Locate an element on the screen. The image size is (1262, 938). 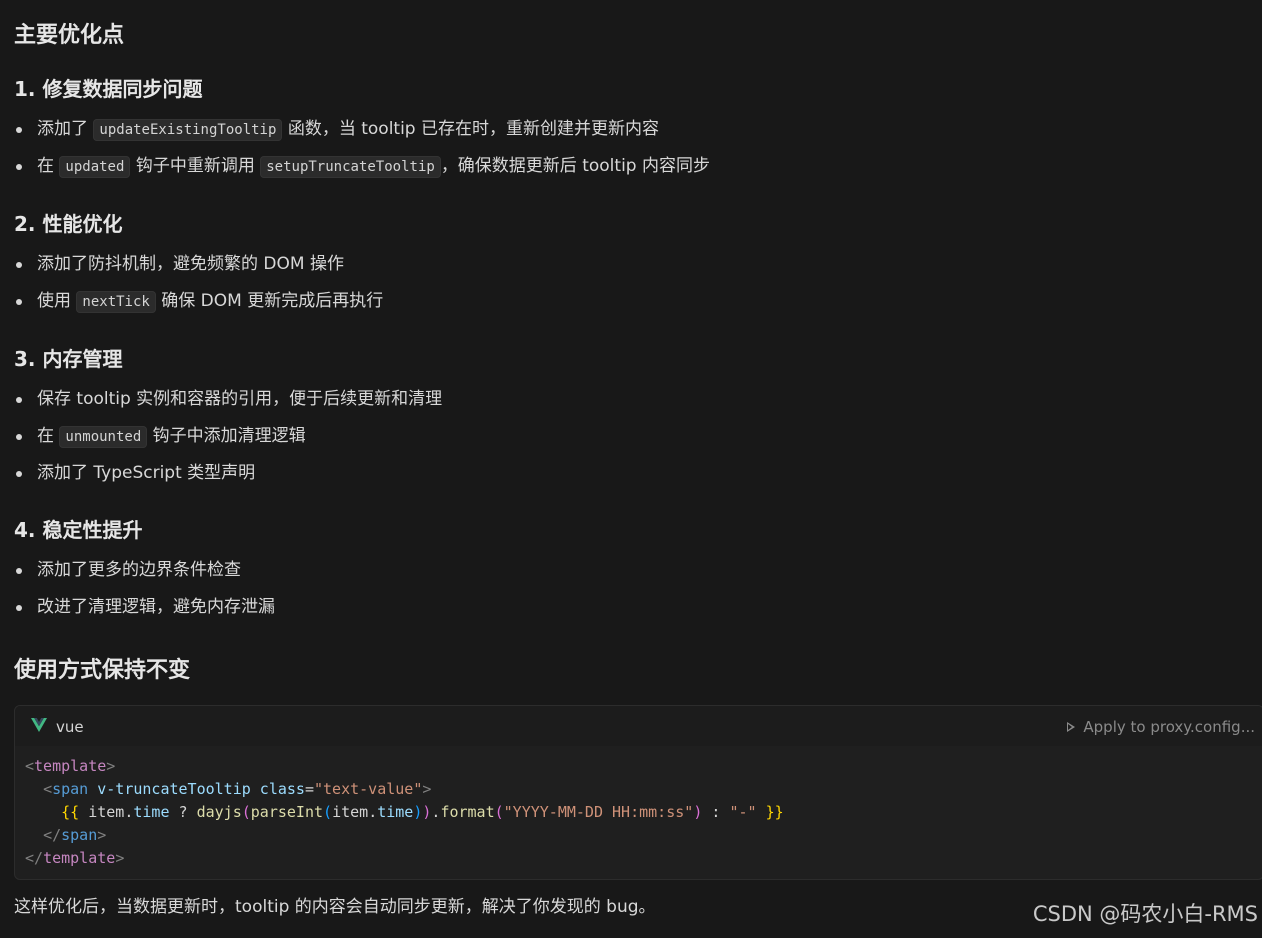
play-icon is located at coordinates (1071, 727).